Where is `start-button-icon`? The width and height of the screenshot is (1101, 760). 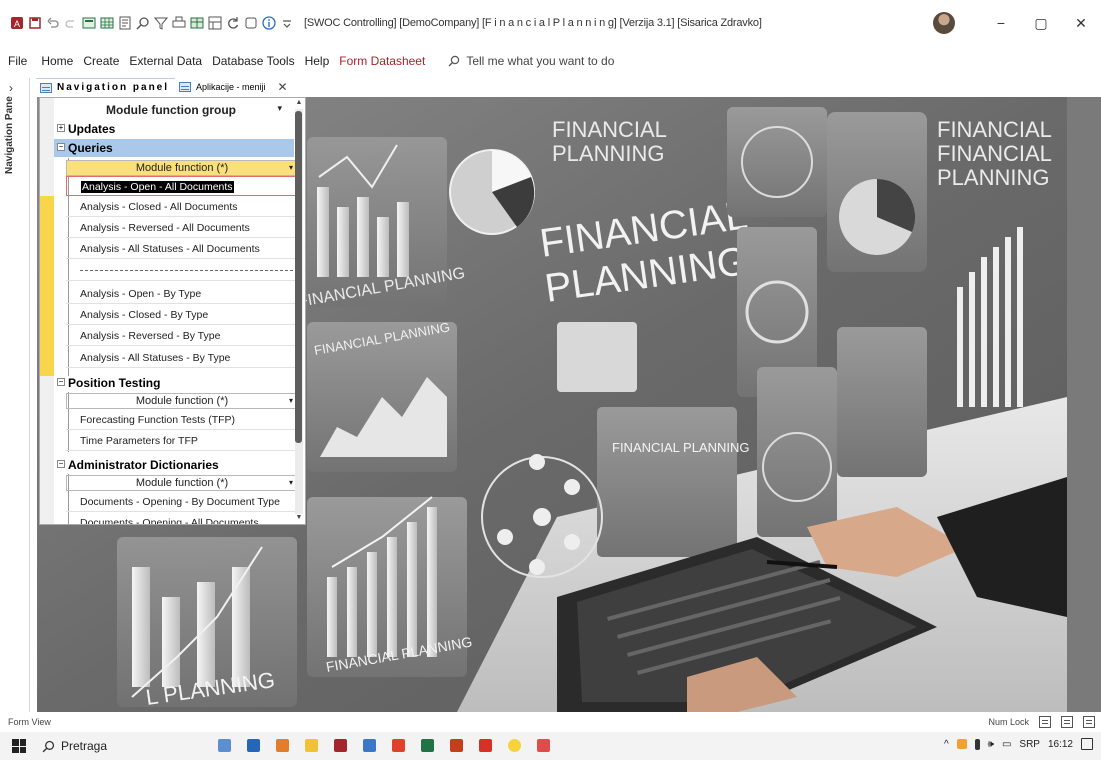 start-button-icon is located at coordinates (19, 746).